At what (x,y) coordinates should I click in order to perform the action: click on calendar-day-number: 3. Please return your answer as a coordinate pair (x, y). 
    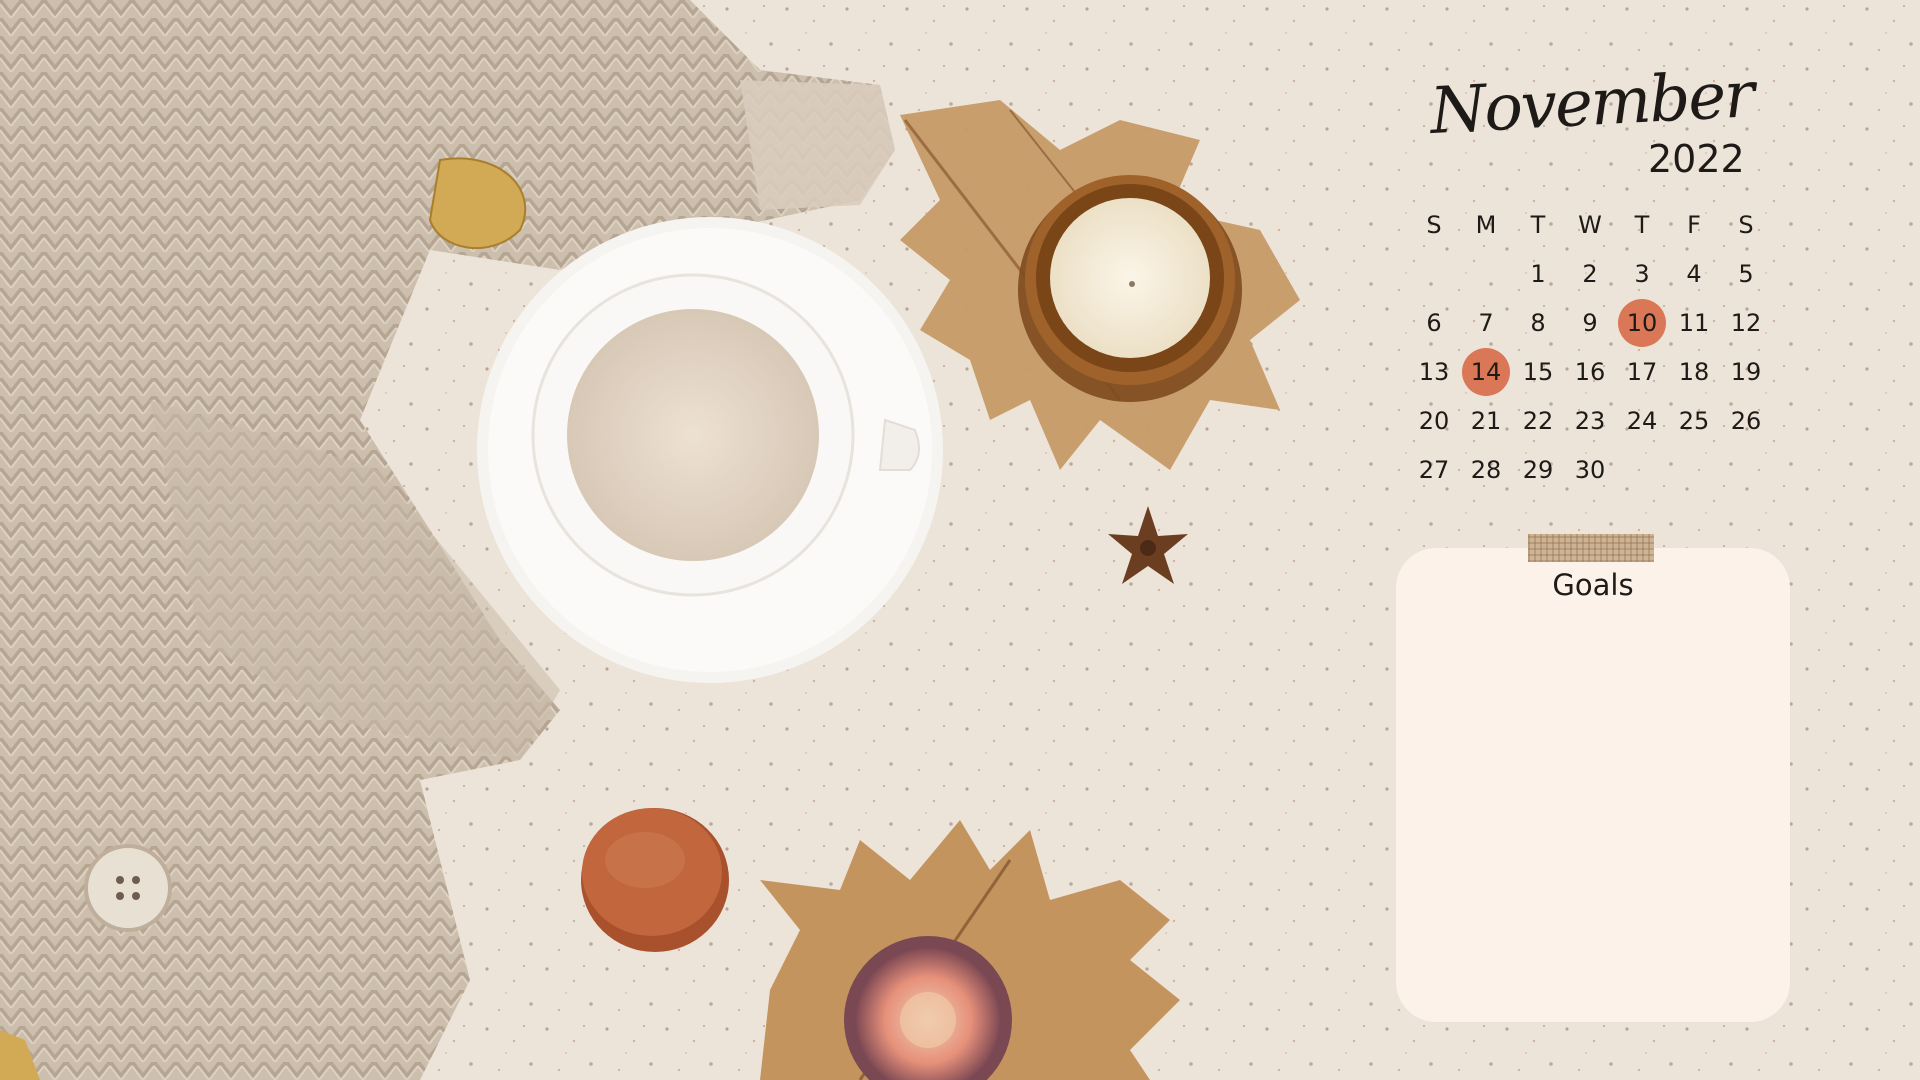
    Looking at the image, I should click on (1642, 273).